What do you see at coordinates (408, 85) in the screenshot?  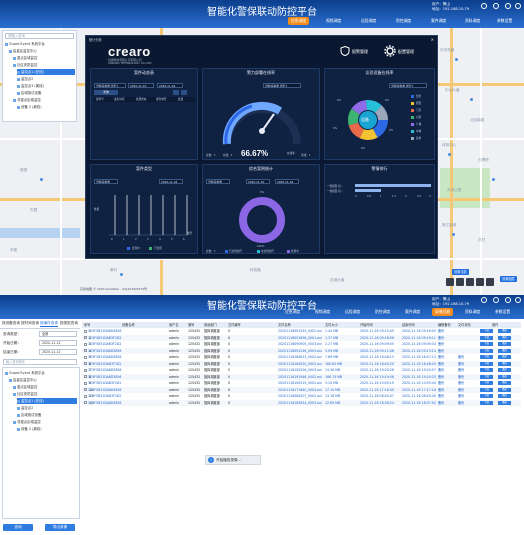 I see `device-online-select: 当前设备类 最近7` at bounding box center [408, 85].